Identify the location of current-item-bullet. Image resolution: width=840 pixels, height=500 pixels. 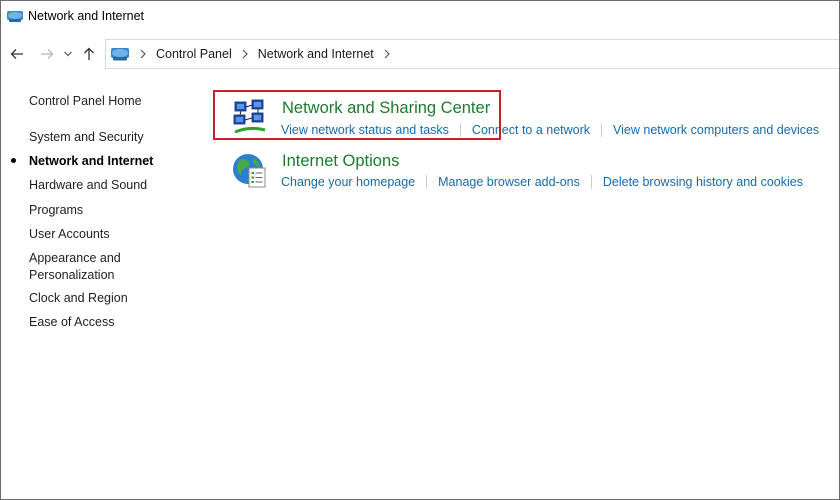
(13, 160).